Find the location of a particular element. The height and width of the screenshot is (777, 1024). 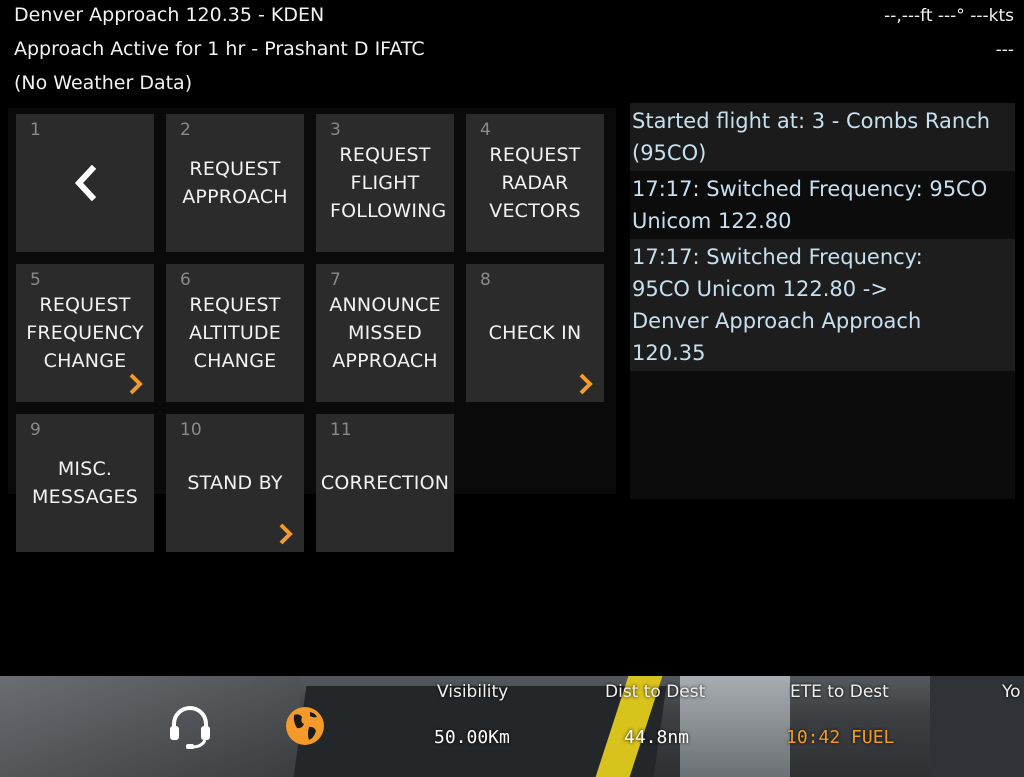

tile-label: STAND BY is located at coordinates (235, 483).